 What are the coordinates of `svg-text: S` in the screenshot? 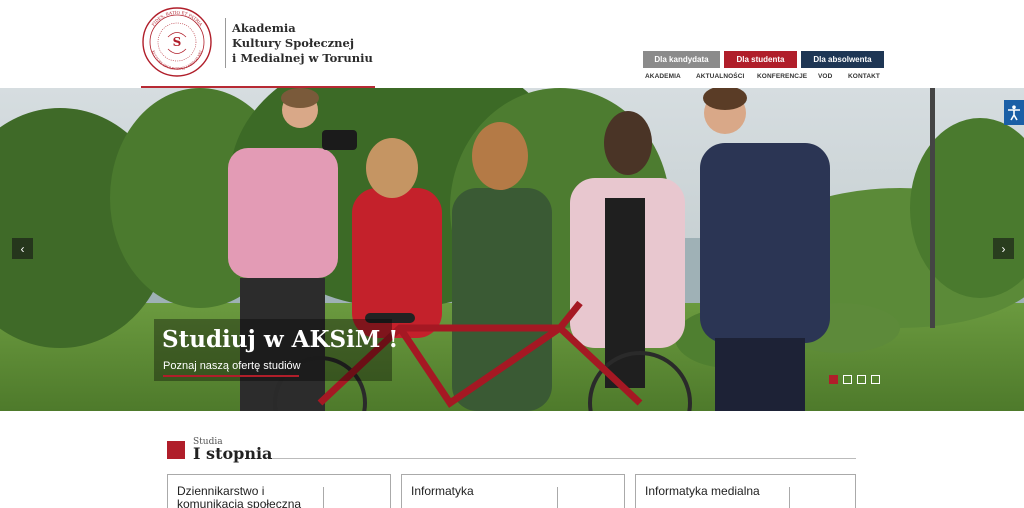 It's located at (177, 42).